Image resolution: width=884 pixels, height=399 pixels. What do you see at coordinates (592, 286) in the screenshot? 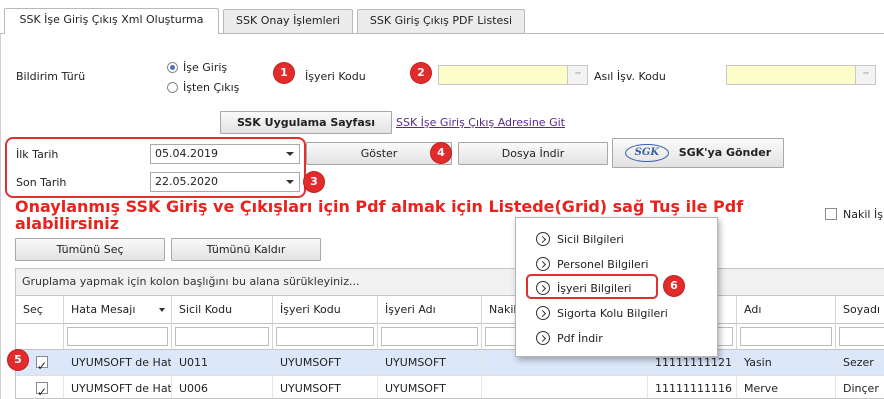
I see `menu-highlight-frame` at bounding box center [592, 286].